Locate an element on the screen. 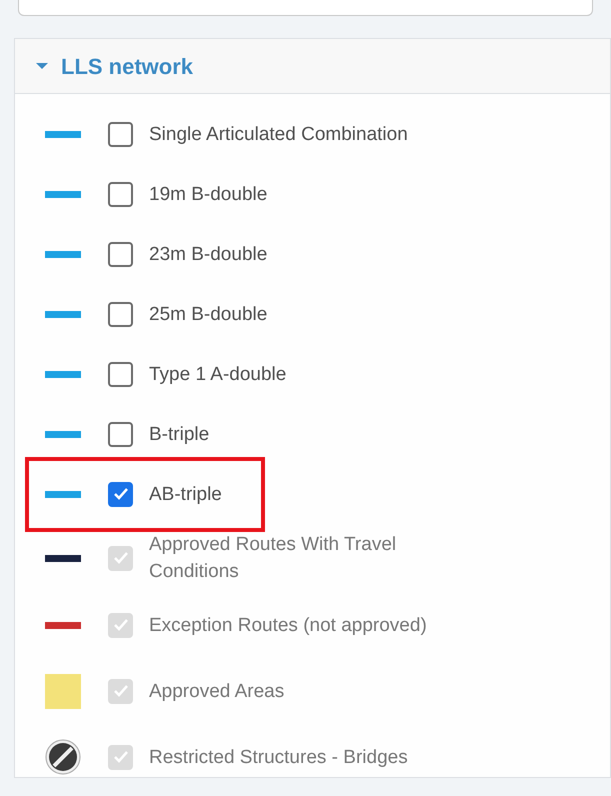 This screenshot has width=611, height=796. layer-label: B-triple is located at coordinates (179, 434).